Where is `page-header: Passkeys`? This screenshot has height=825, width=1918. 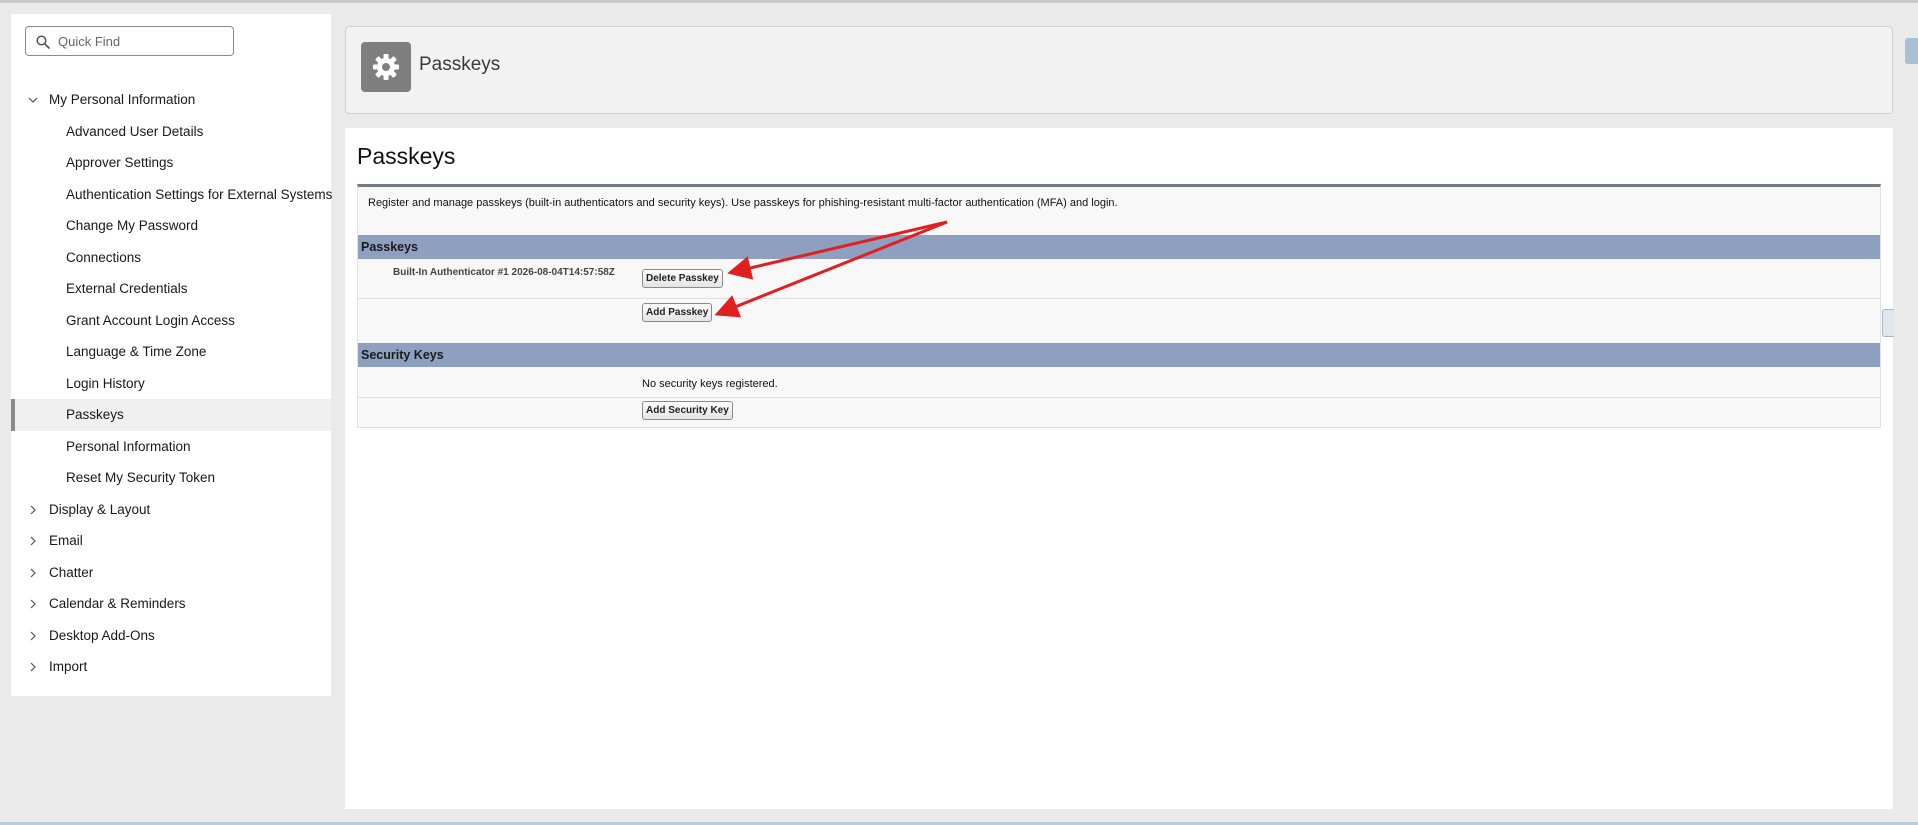 page-header: Passkeys is located at coordinates (1119, 70).